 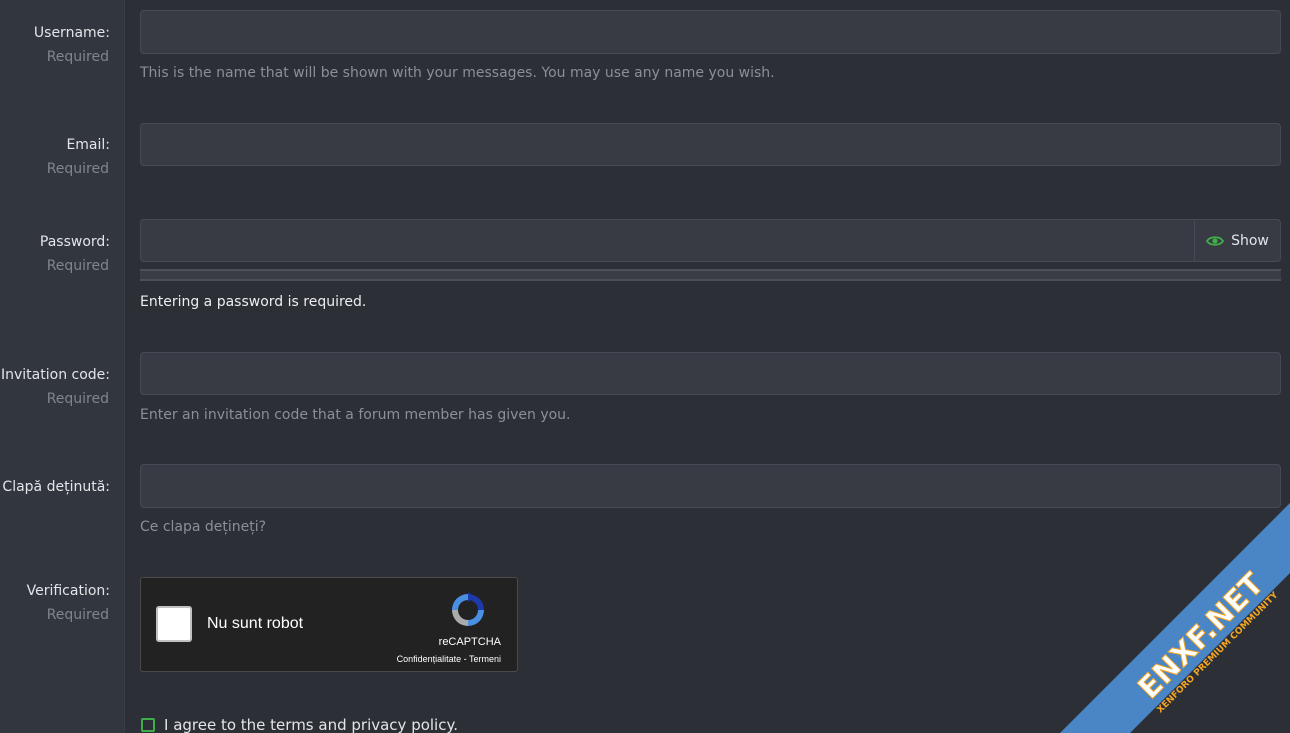 I want to click on invitation-required: Required, so click(x=77, y=399).